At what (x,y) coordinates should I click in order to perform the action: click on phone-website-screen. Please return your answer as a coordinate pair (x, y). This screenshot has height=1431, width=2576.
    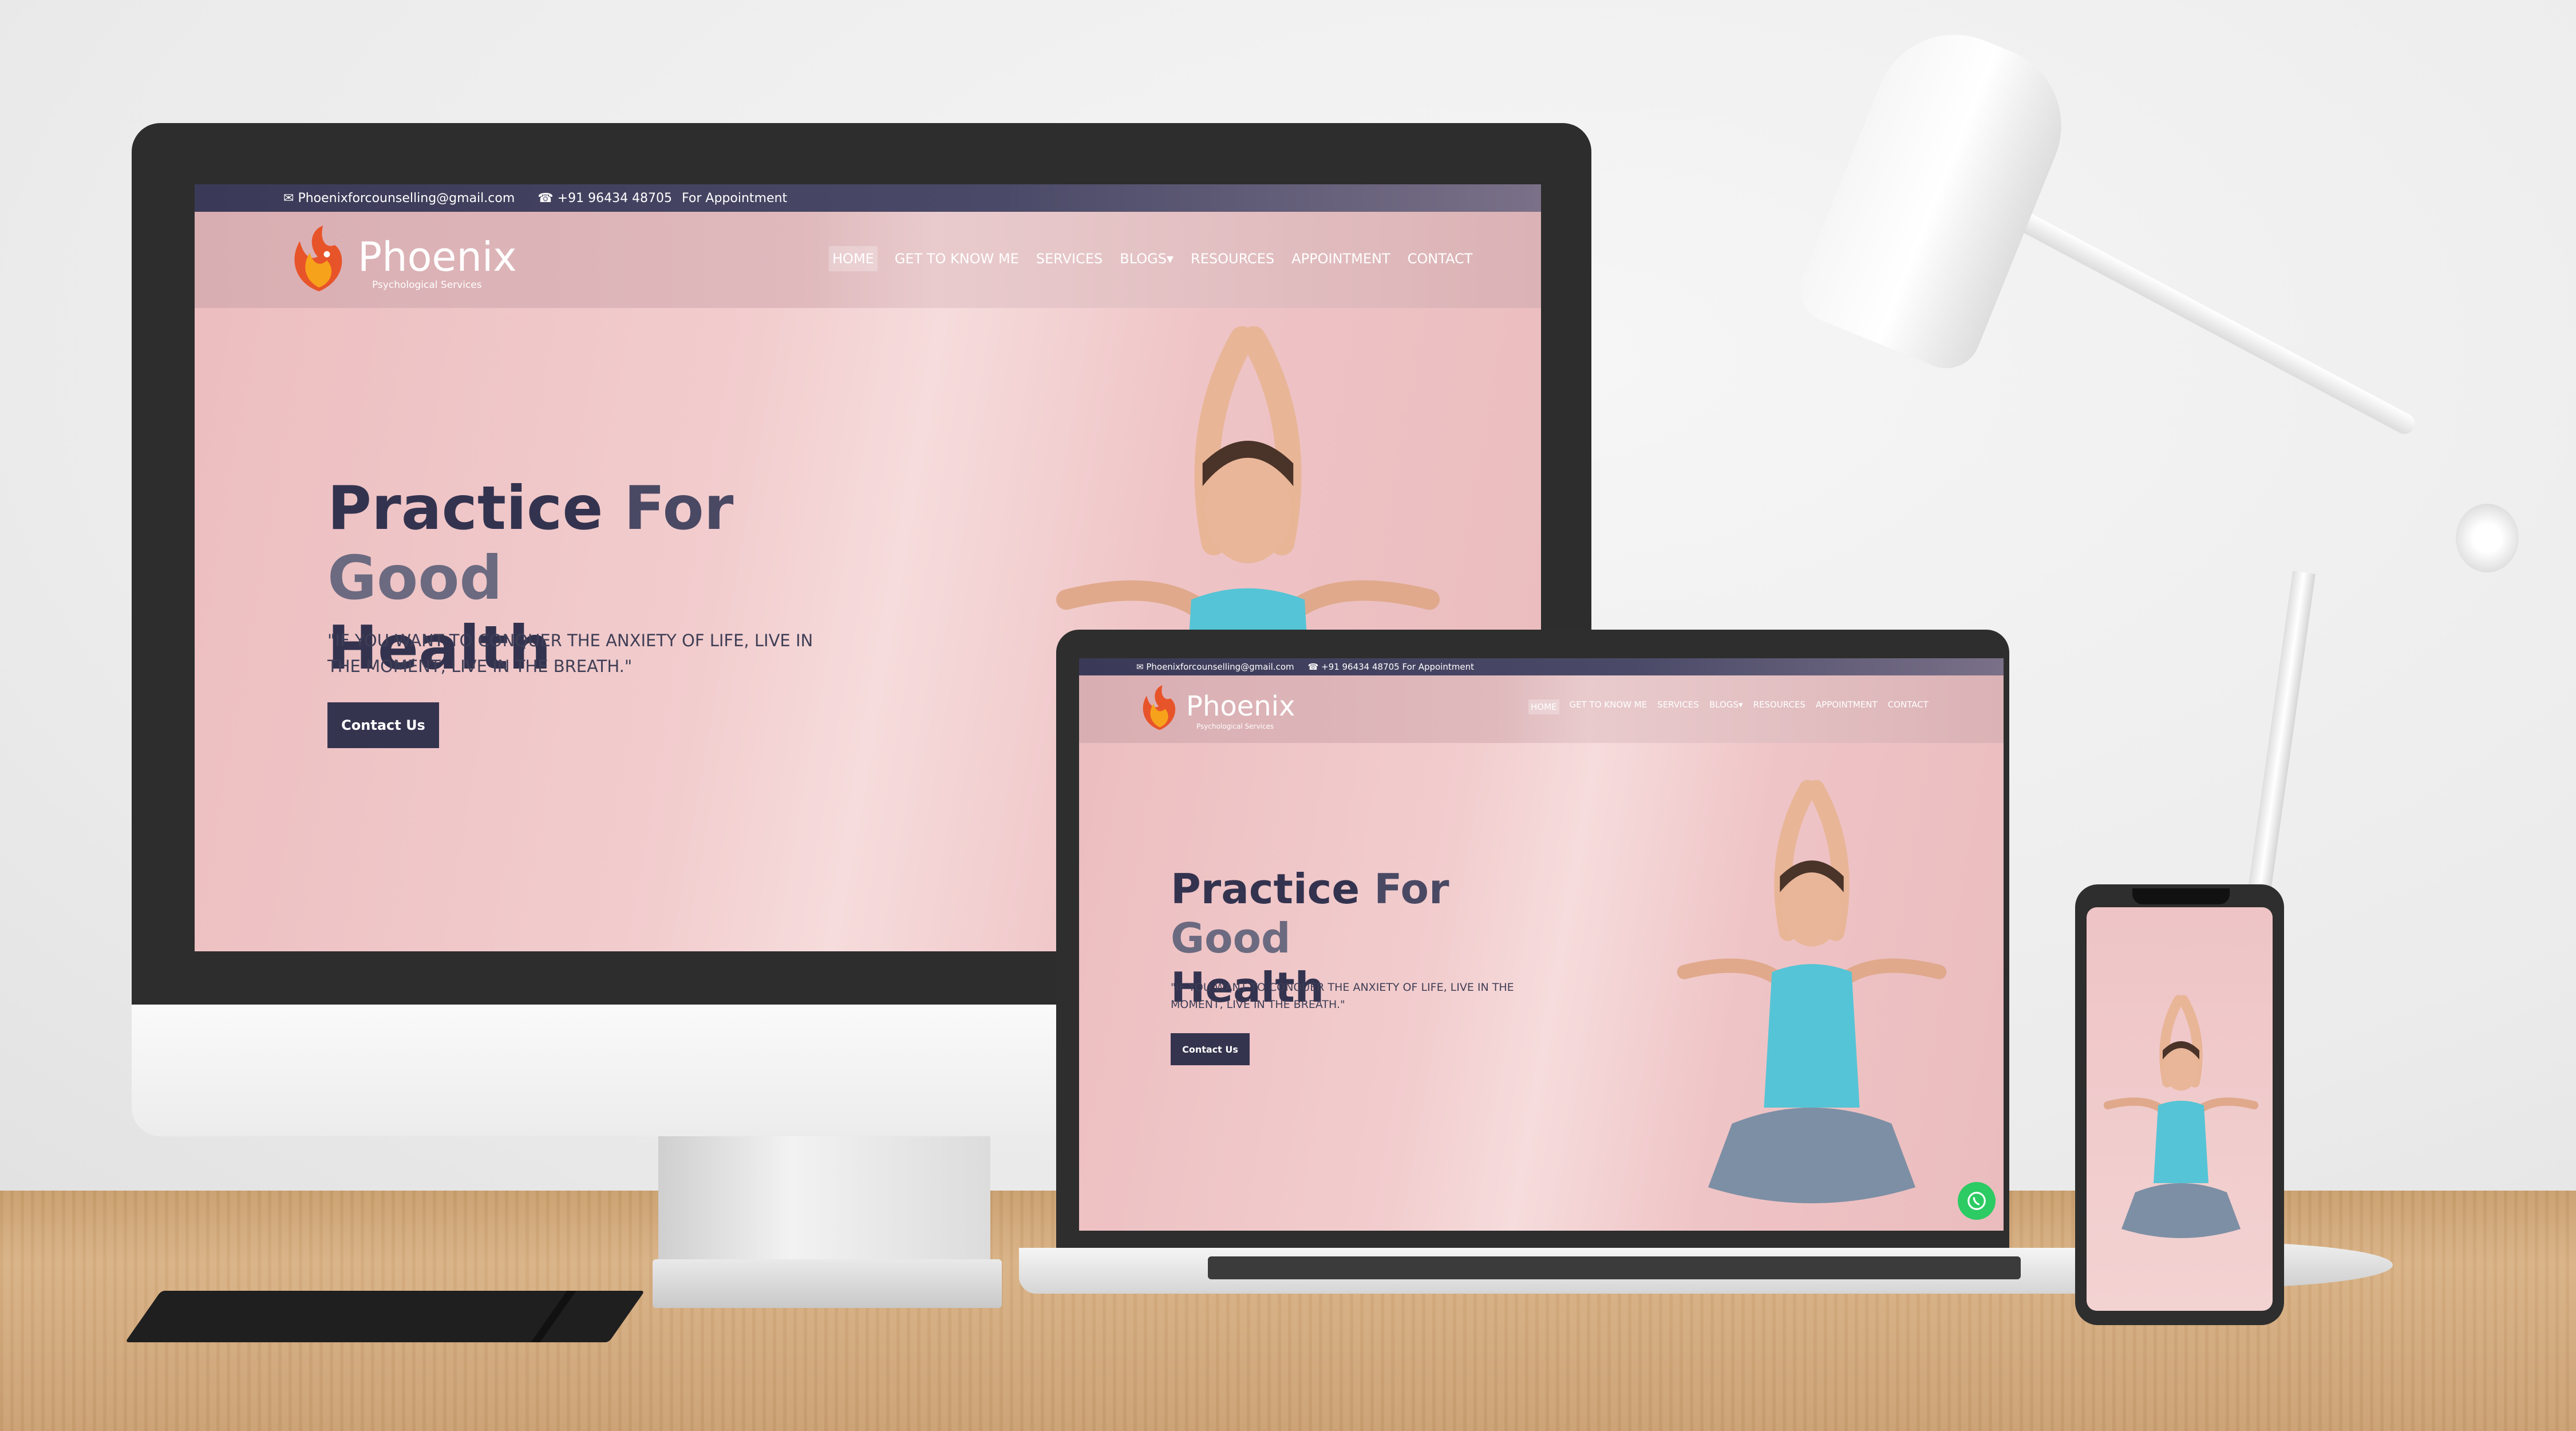
    Looking at the image, I should click on (2180, 1109).